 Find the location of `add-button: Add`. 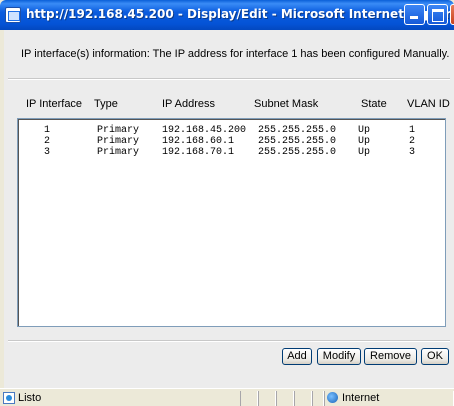

add-button: Add is located at coordinates (297, 356).